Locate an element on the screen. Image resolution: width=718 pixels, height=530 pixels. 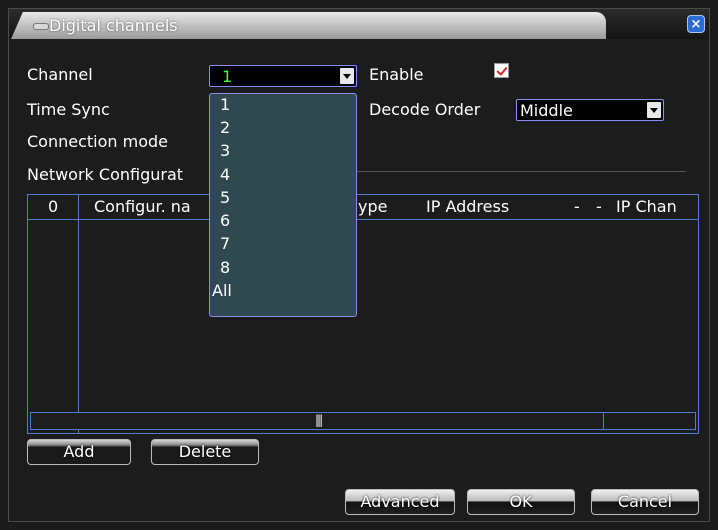
add-button: Add is located at coordinates (79, 452).